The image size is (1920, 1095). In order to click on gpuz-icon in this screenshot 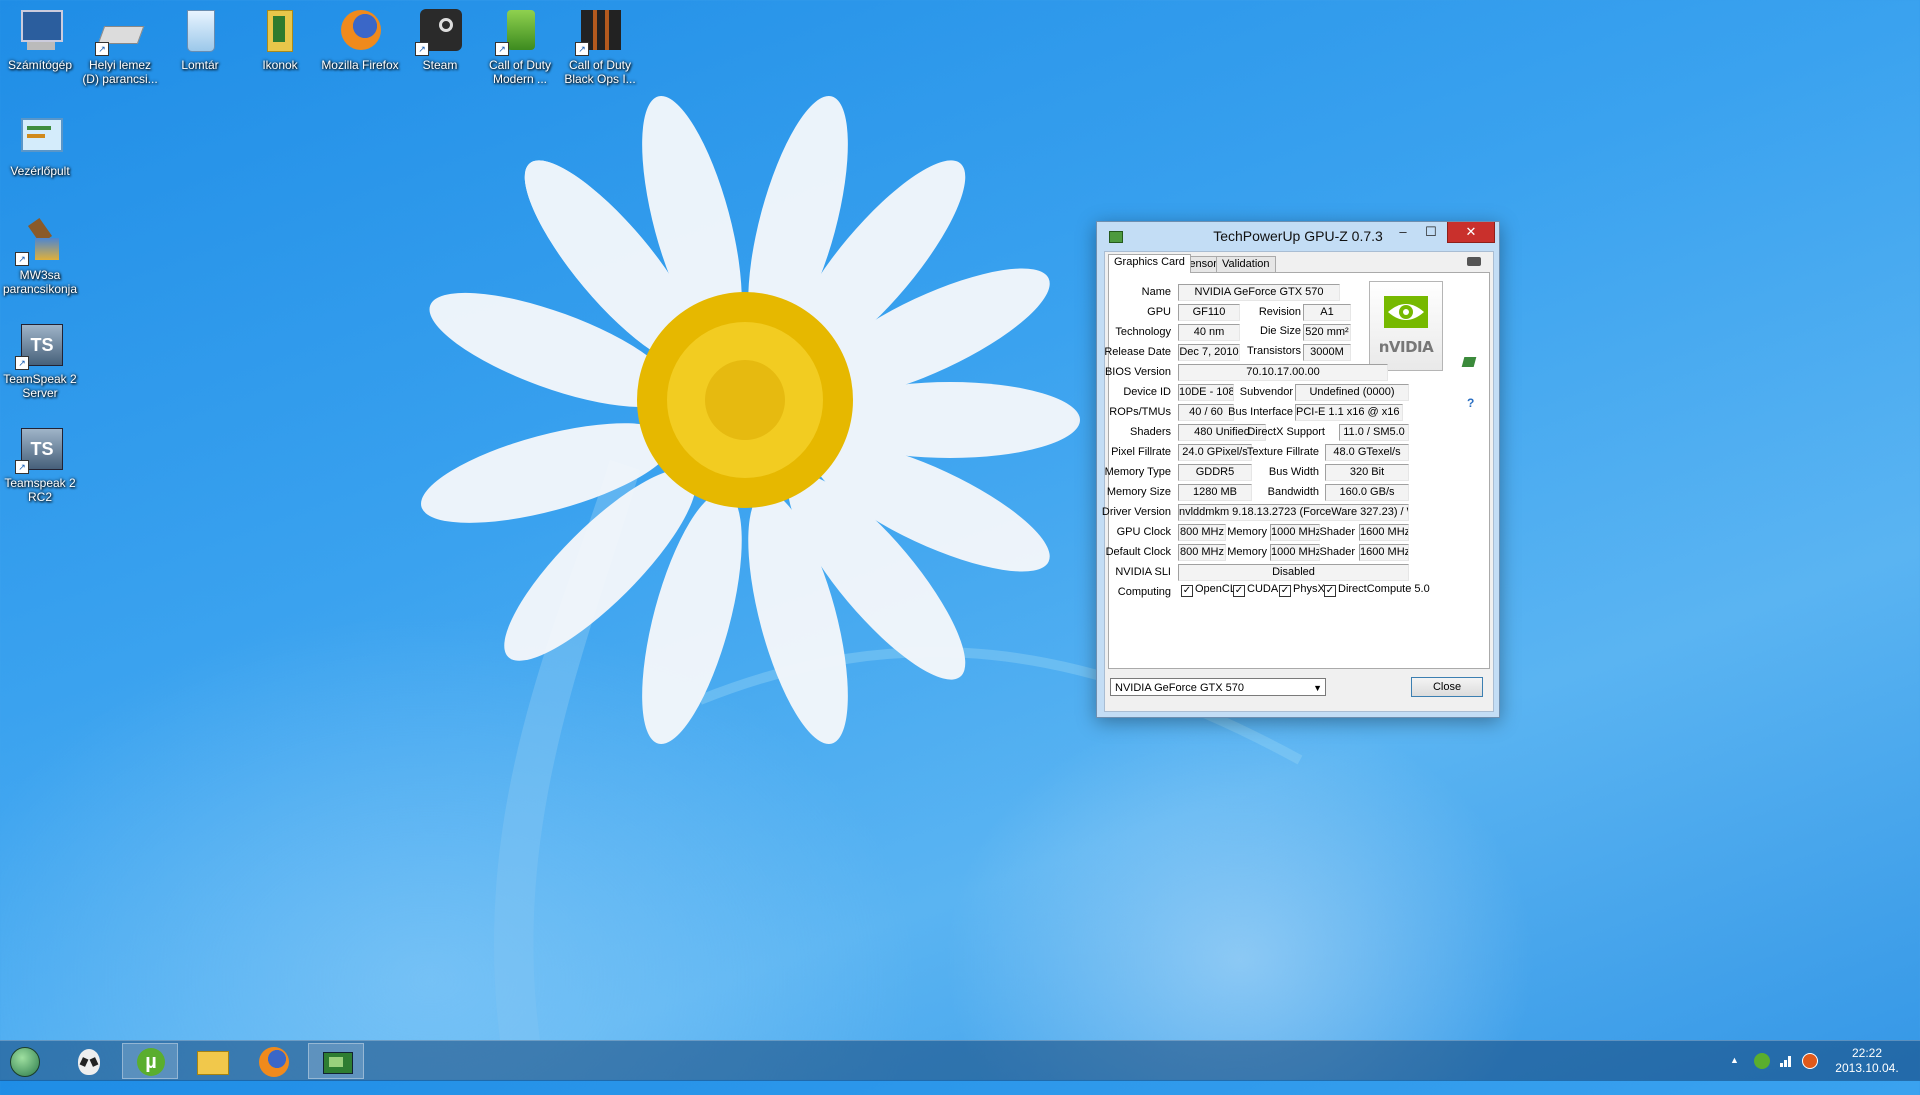, I will do `click(338, 1063)`.